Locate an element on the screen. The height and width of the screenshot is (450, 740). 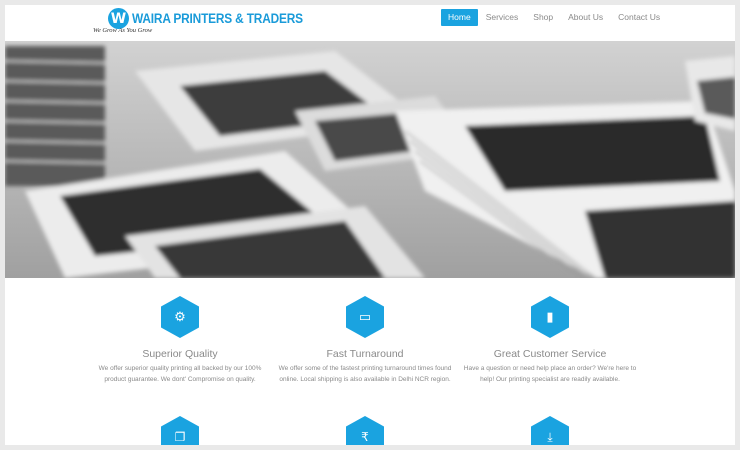
nav-about-us: About Us is located at coordinates (585, 17).